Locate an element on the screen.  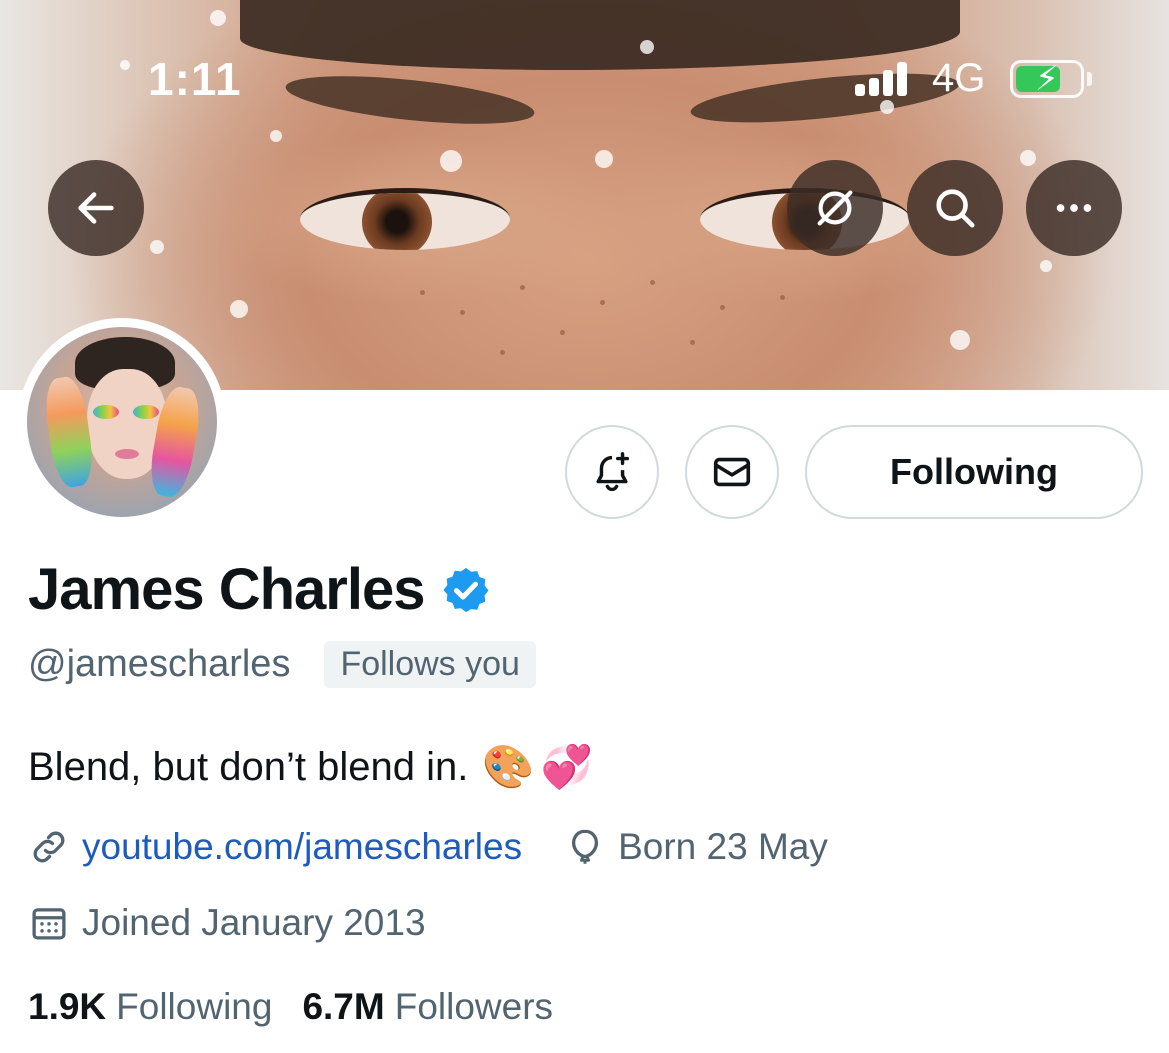
balloon-icon is located at coordinates (585, 846).